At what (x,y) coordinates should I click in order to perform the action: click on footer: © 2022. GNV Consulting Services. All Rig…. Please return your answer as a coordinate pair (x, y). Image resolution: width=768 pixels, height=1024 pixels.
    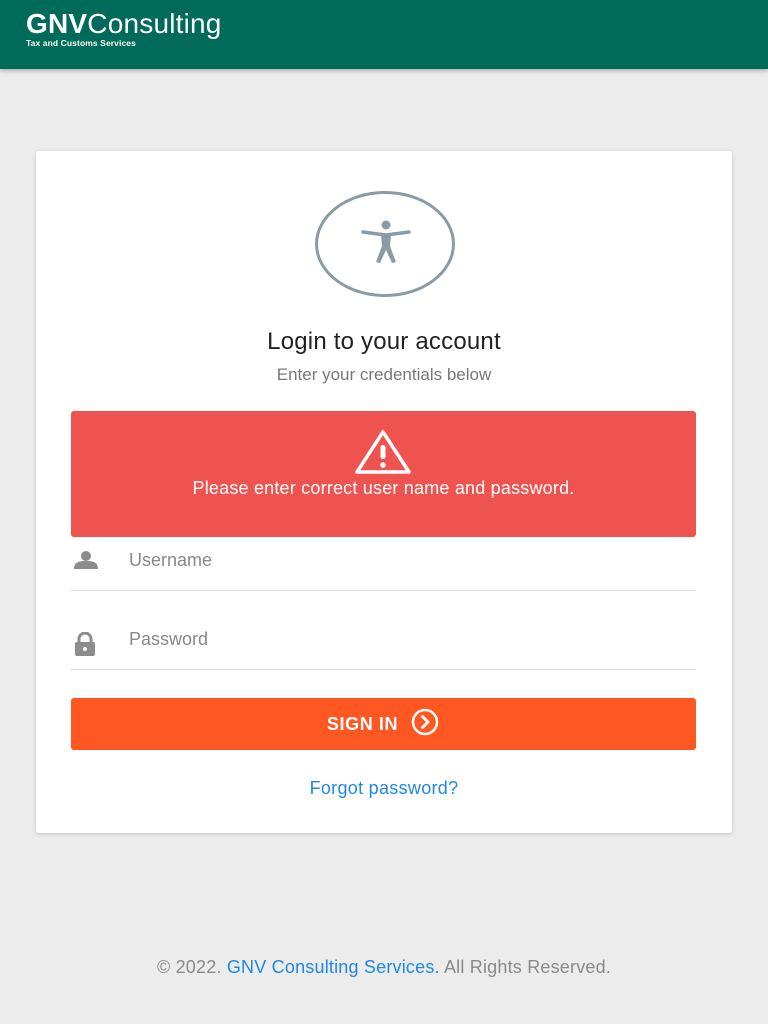
    Looking at the image, I should click on (384, 967).